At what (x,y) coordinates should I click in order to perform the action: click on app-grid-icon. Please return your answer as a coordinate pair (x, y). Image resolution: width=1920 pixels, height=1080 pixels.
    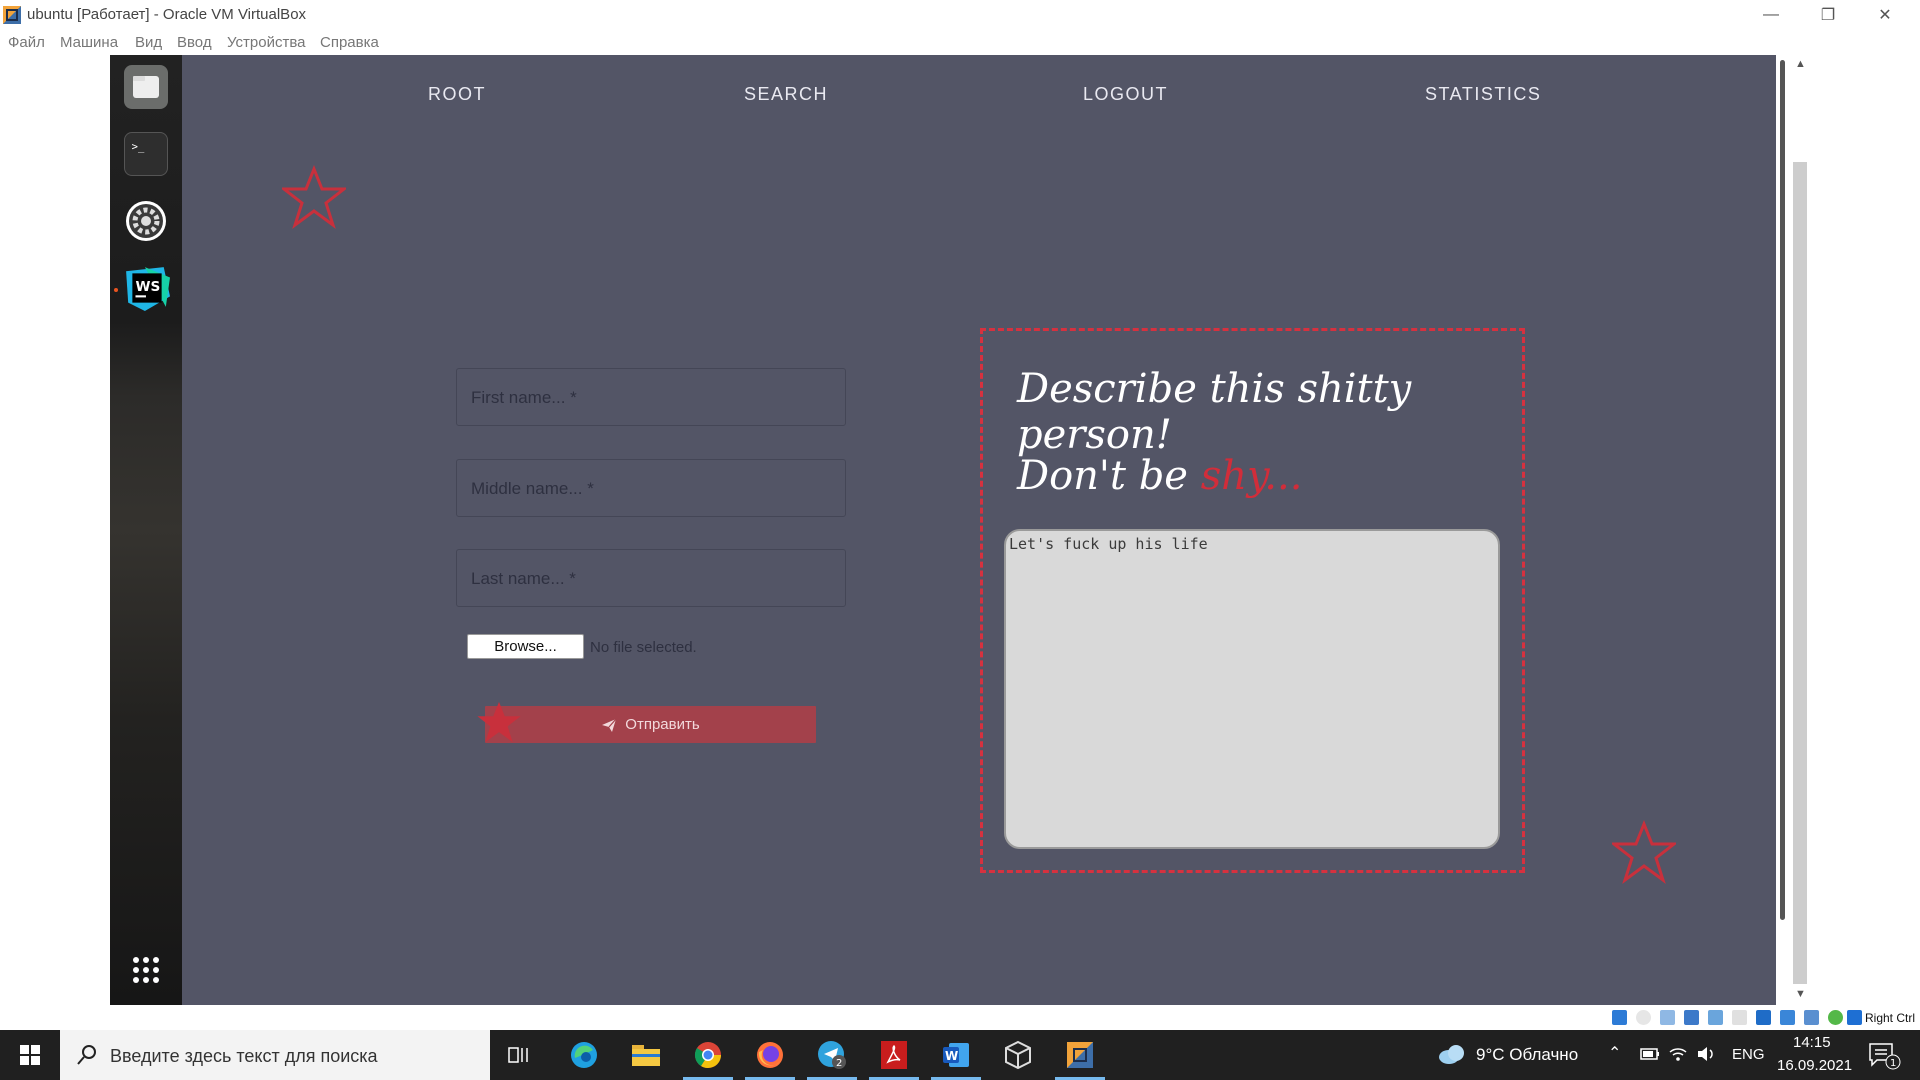
    Looking at the image, I should click on (146, 970).